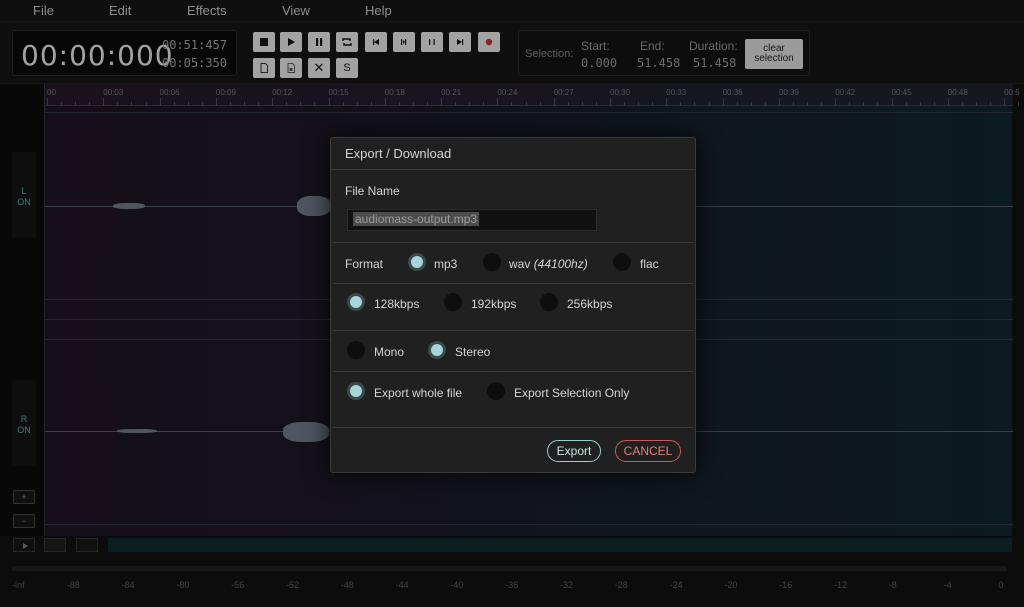  I want to click on bitrate-256-label: 256kbps, so click(589, 304).